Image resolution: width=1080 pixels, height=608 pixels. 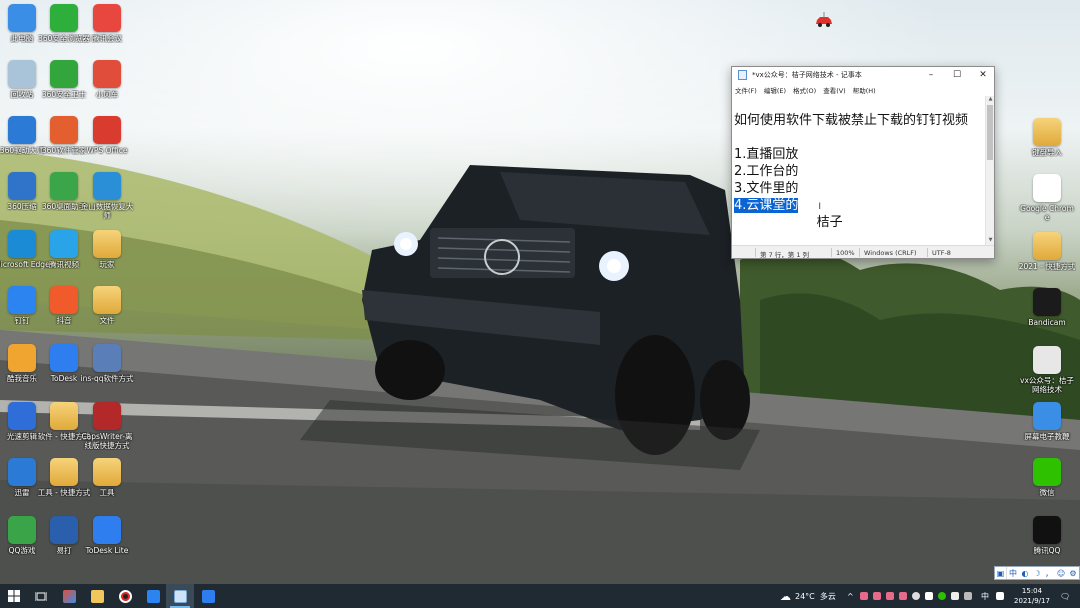 I want to click on task-view-icon, so click(x=41, y=596).